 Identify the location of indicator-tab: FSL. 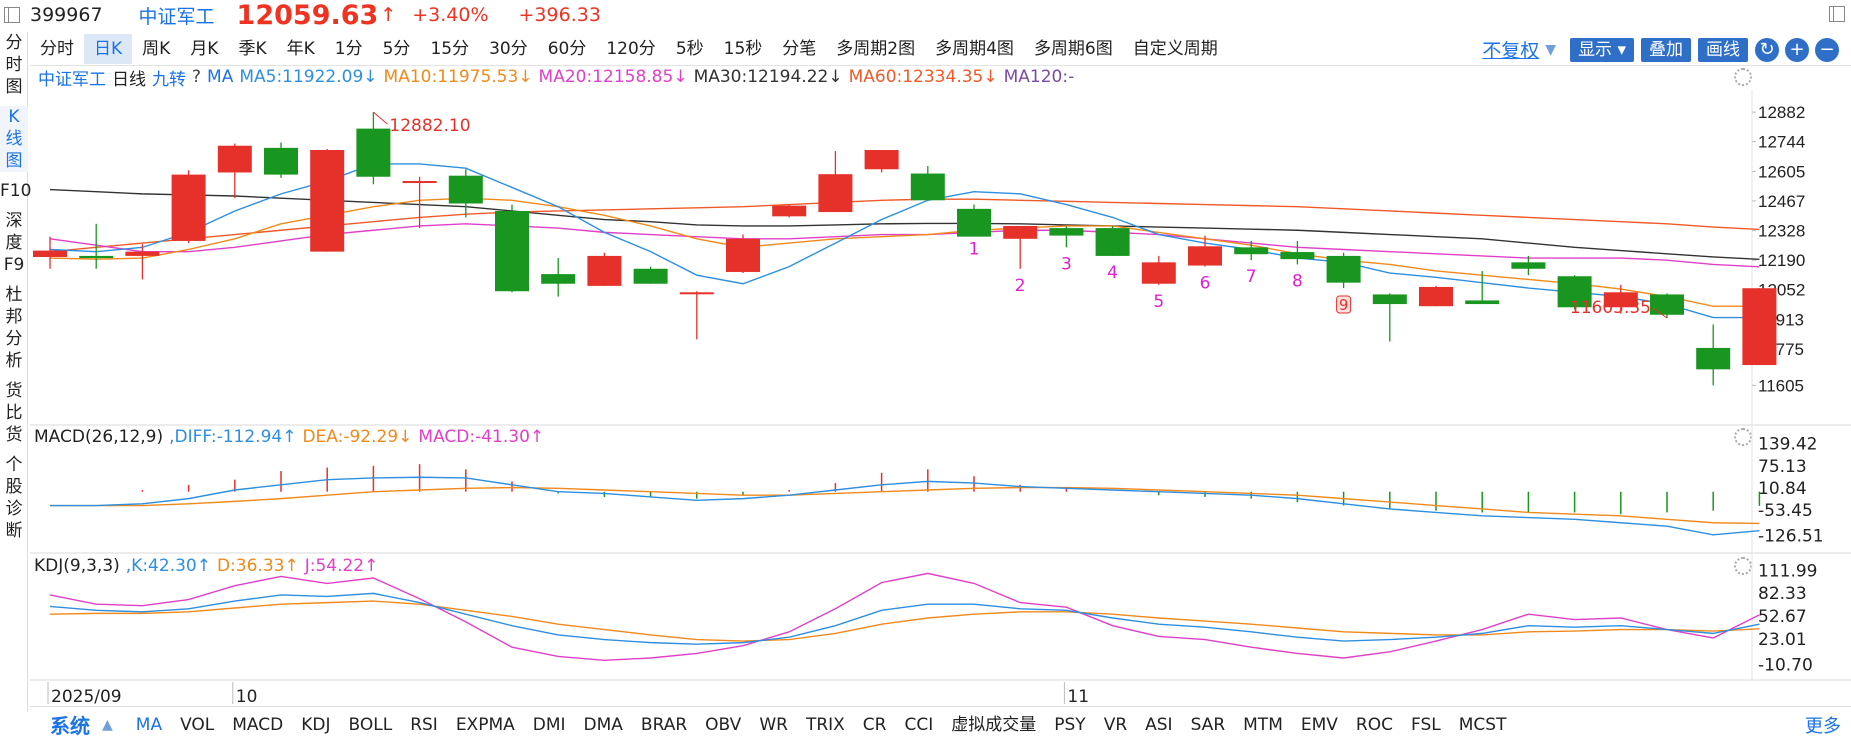
(1426, 725).